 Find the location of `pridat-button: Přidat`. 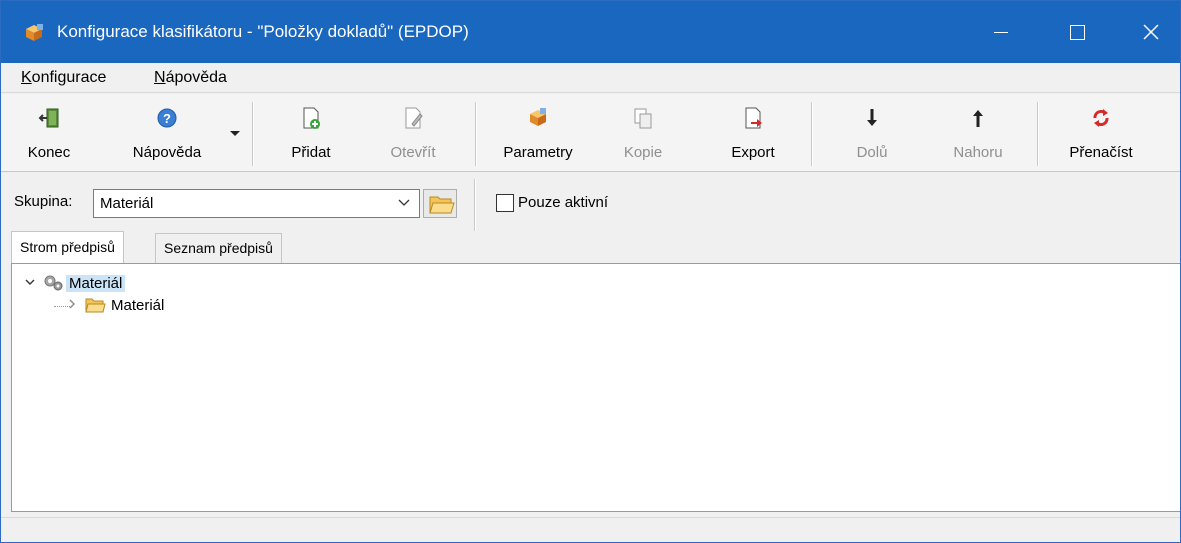

pridat-button: Přidat is located at coordinates (311, 133).